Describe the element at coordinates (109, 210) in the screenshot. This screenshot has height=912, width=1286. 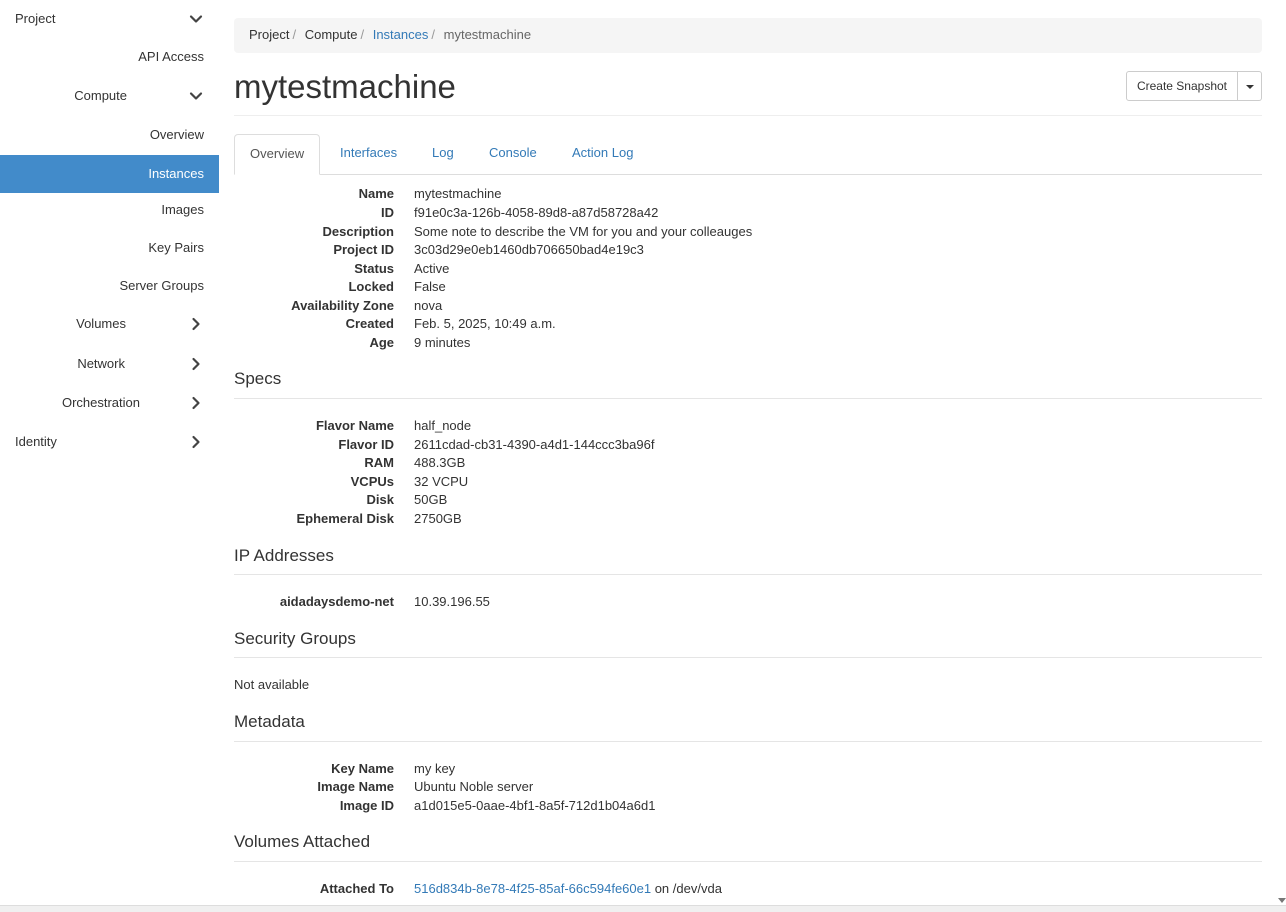
I see `sidebar-item-images: Images` at that location.